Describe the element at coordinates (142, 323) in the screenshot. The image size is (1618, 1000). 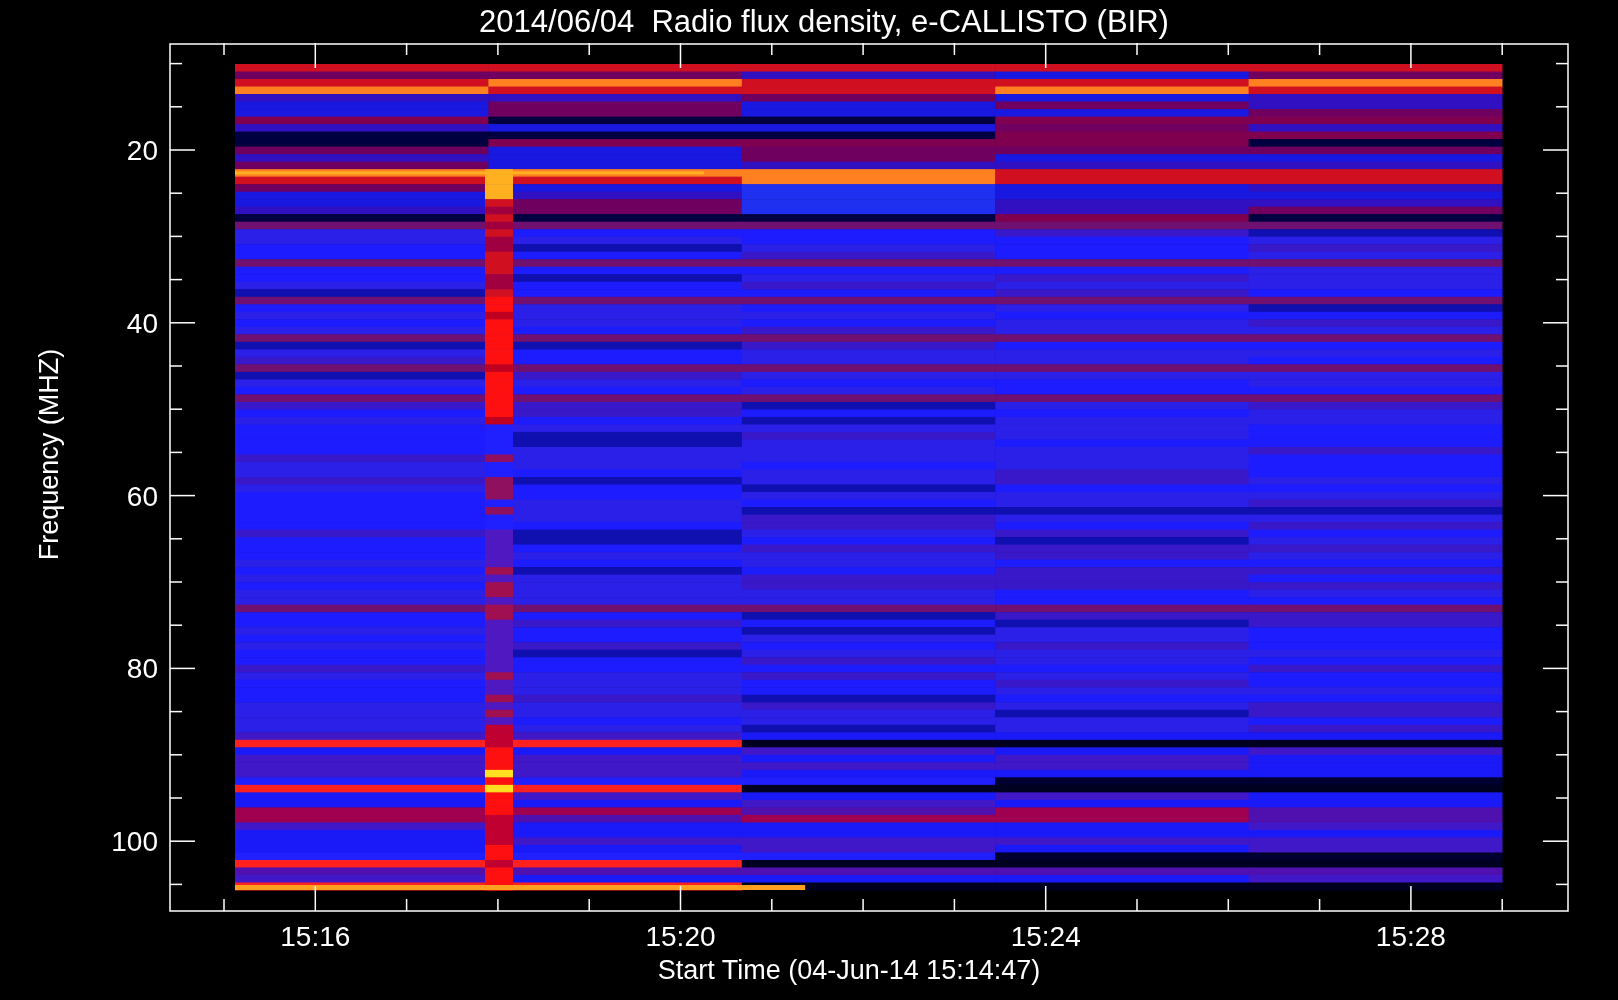
I see `y-tick-label: 40` at that location.